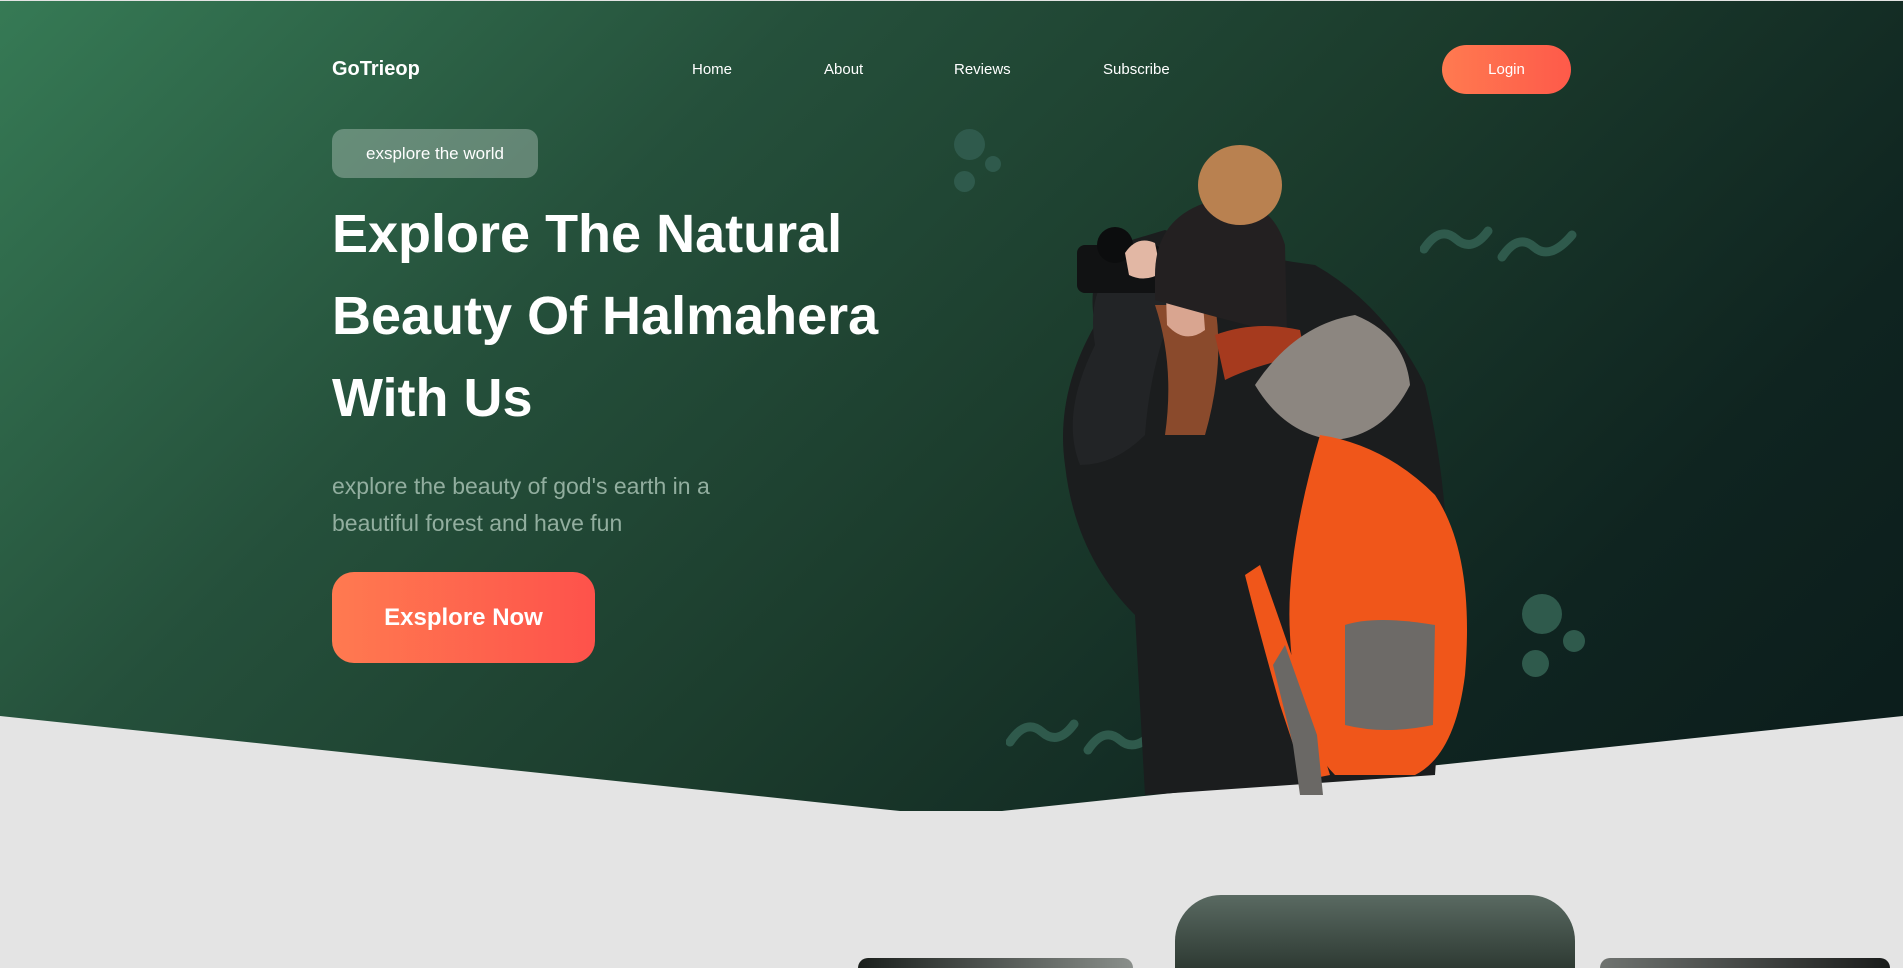  I want to click on headline-line-1: Explore The Natural, so click(587, 234).